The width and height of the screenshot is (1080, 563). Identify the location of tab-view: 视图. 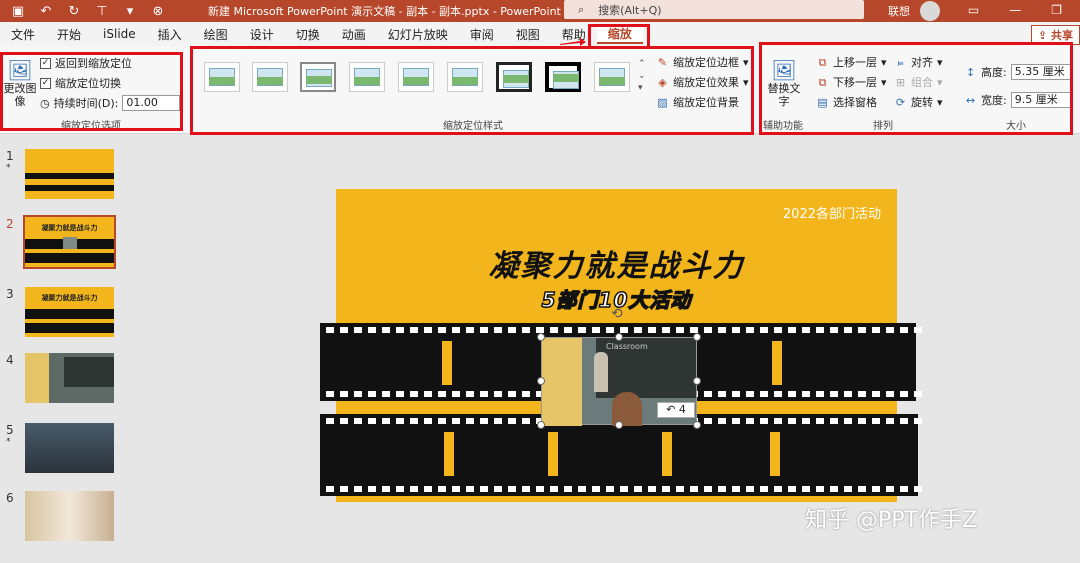
(528, 34).